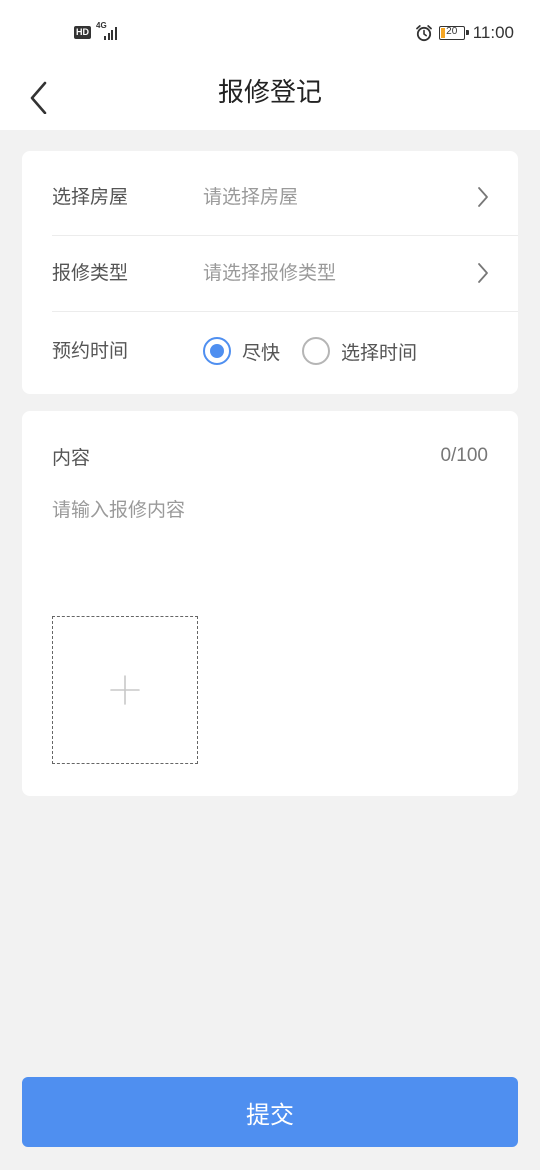  Describe the element at coordinates (90, 351) in the screenshot. I see `appointment-label: 预约时间` at that location.